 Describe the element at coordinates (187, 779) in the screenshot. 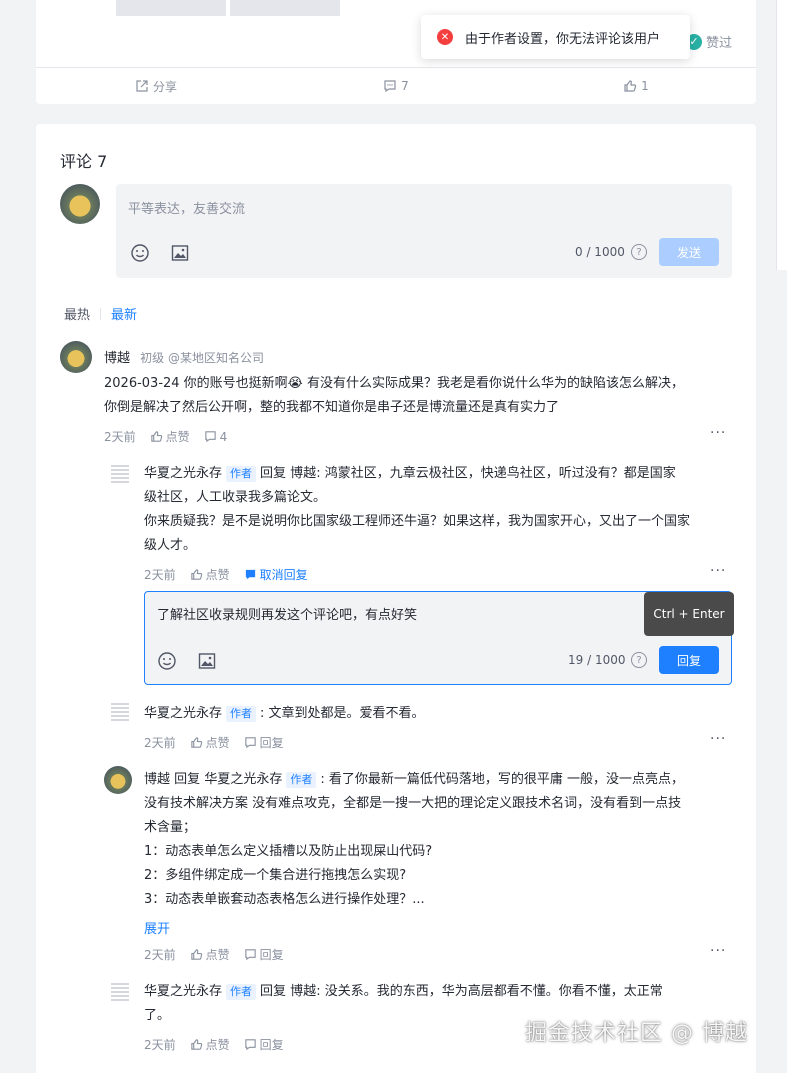

I see `reply-word: 回复` at that location.